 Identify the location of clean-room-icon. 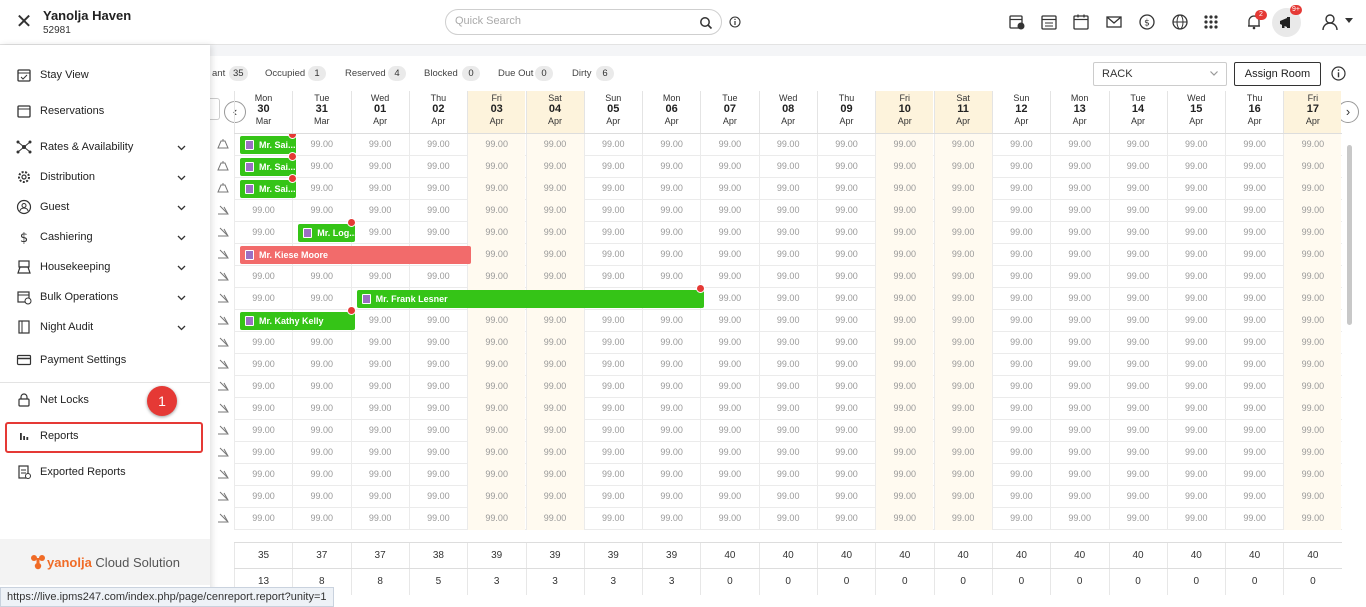
(223, 166).